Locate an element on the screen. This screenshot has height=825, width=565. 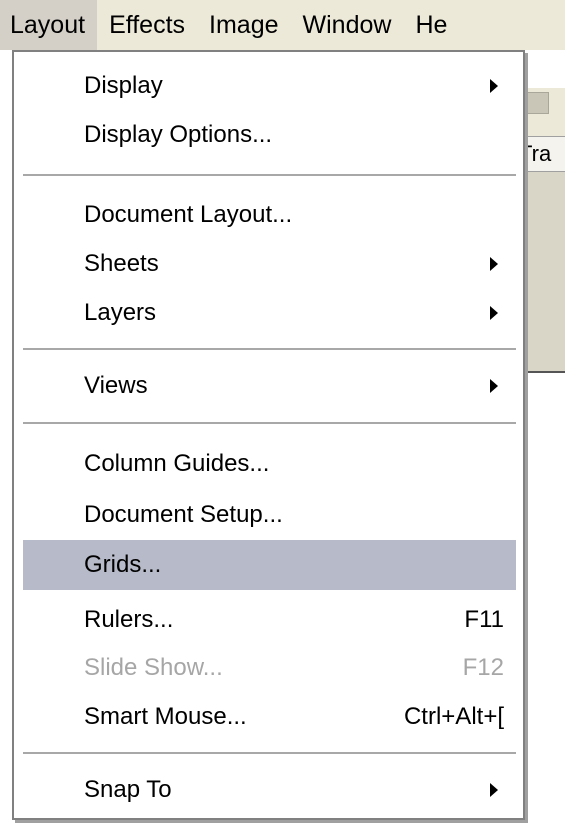
menu-item-label: Snap To is located at coordinates (128, 789).